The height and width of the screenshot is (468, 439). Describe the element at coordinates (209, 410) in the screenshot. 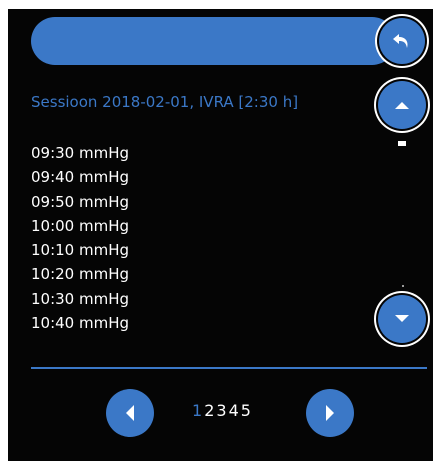

I see `page-link-2: 2` at that location.